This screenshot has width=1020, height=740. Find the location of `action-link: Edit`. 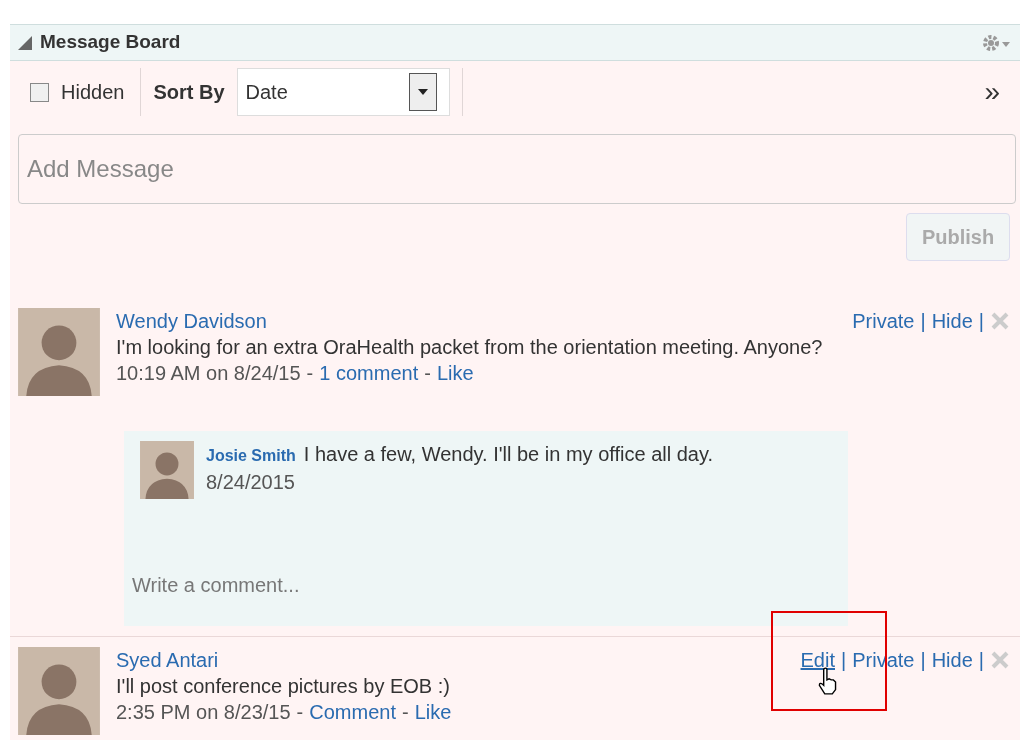

action-link: Edit is located at coordinates (817, 660).